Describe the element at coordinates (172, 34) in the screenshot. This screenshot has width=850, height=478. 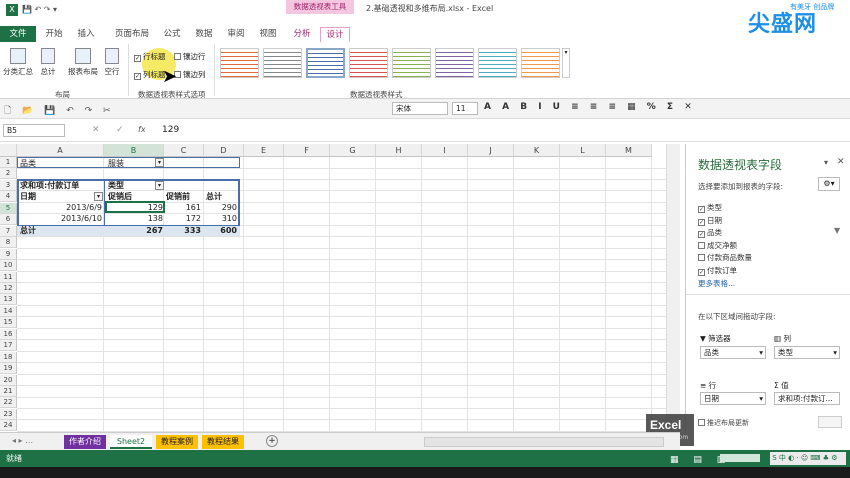
I see `tab-formulas: 公式` at that location.